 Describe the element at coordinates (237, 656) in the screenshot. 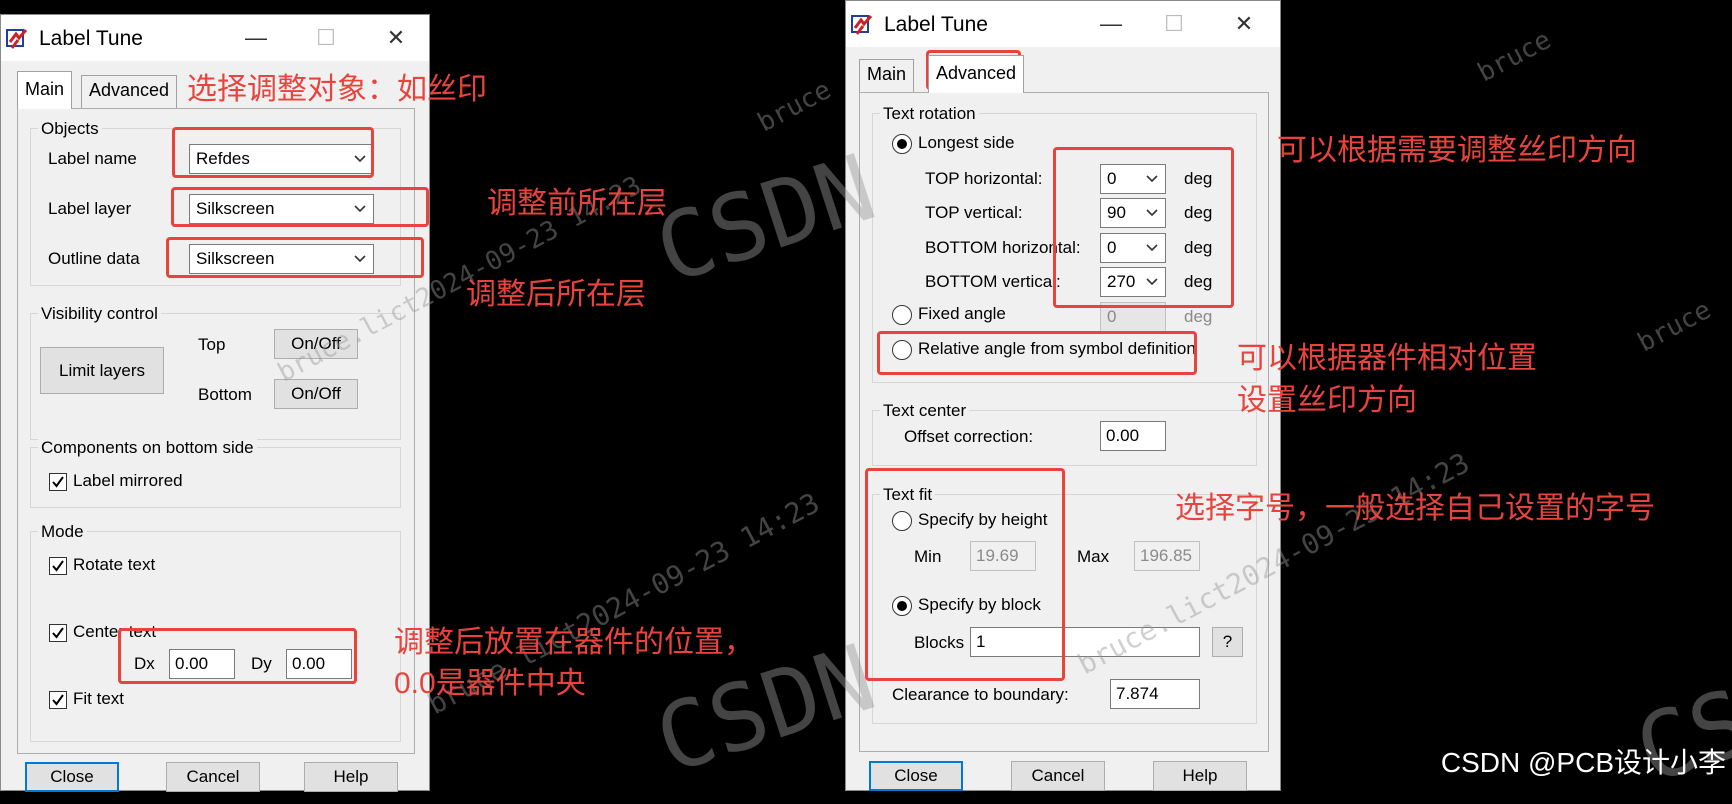

I see `highlight-dx-dy` at that location.